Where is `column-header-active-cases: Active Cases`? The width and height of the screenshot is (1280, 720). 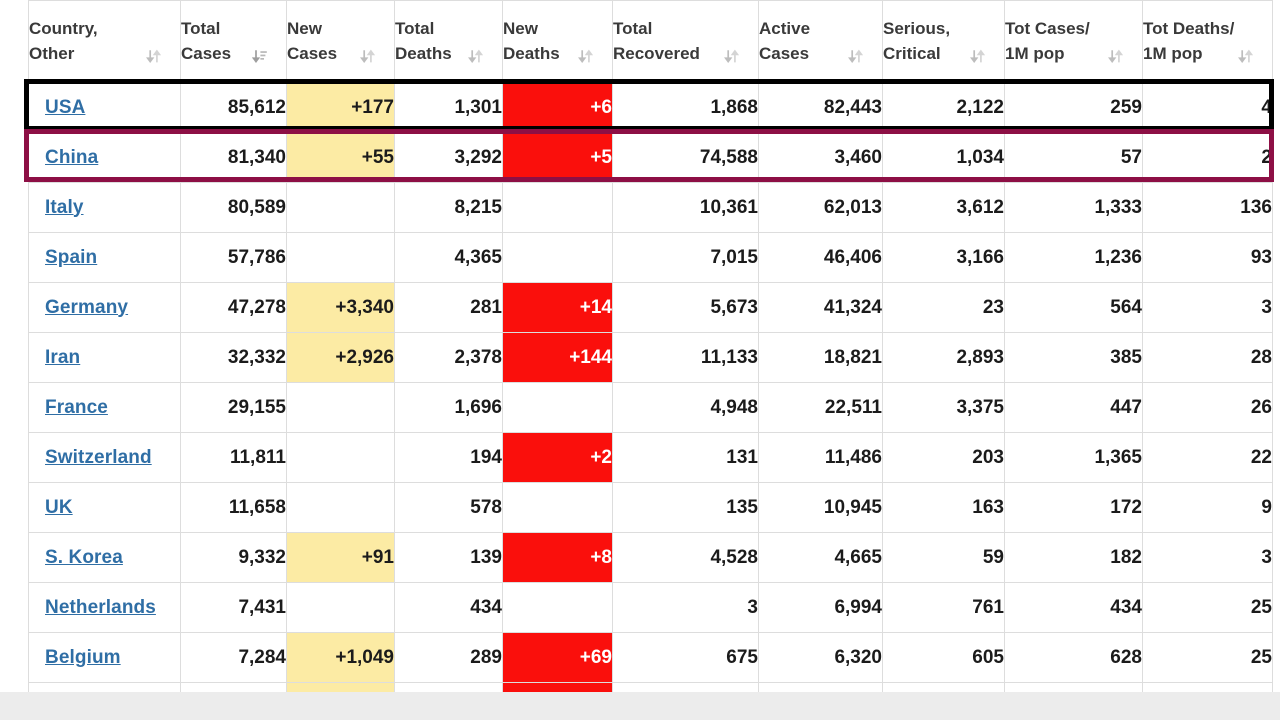 column-header-active-cases: Active Cases is located at coordinates (820, 41).